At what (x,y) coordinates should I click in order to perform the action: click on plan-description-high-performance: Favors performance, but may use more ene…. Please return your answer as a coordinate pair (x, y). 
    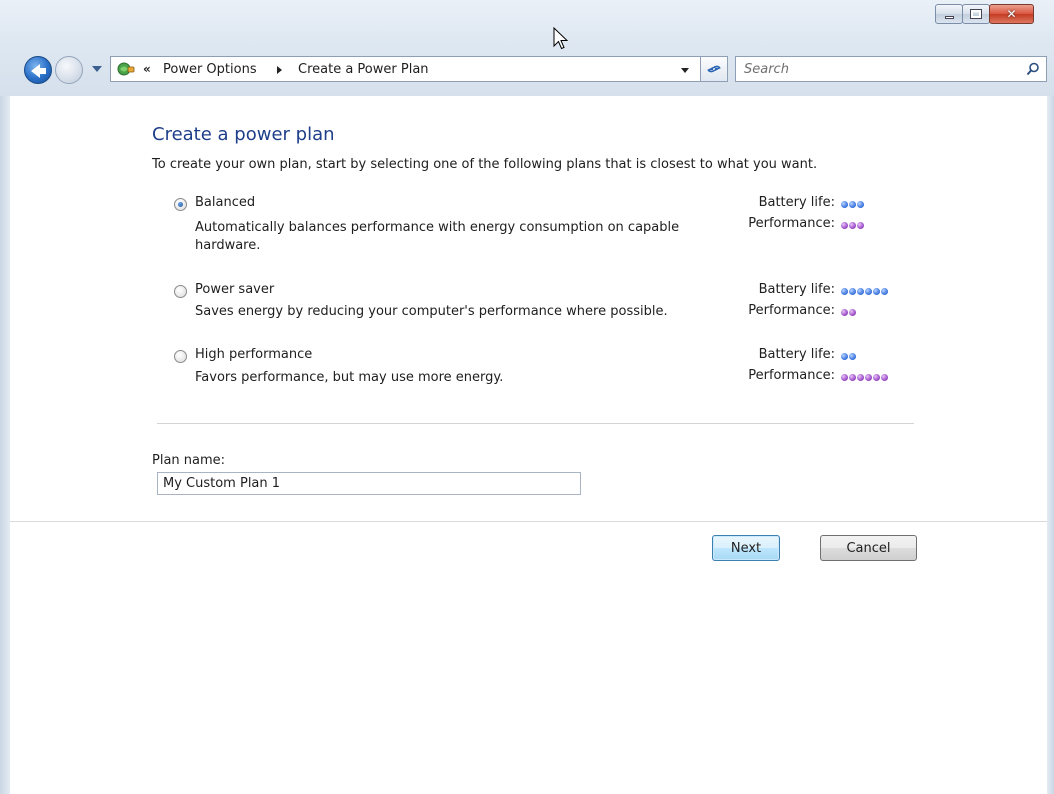
    Looking at the image, I should click on (349, 378).